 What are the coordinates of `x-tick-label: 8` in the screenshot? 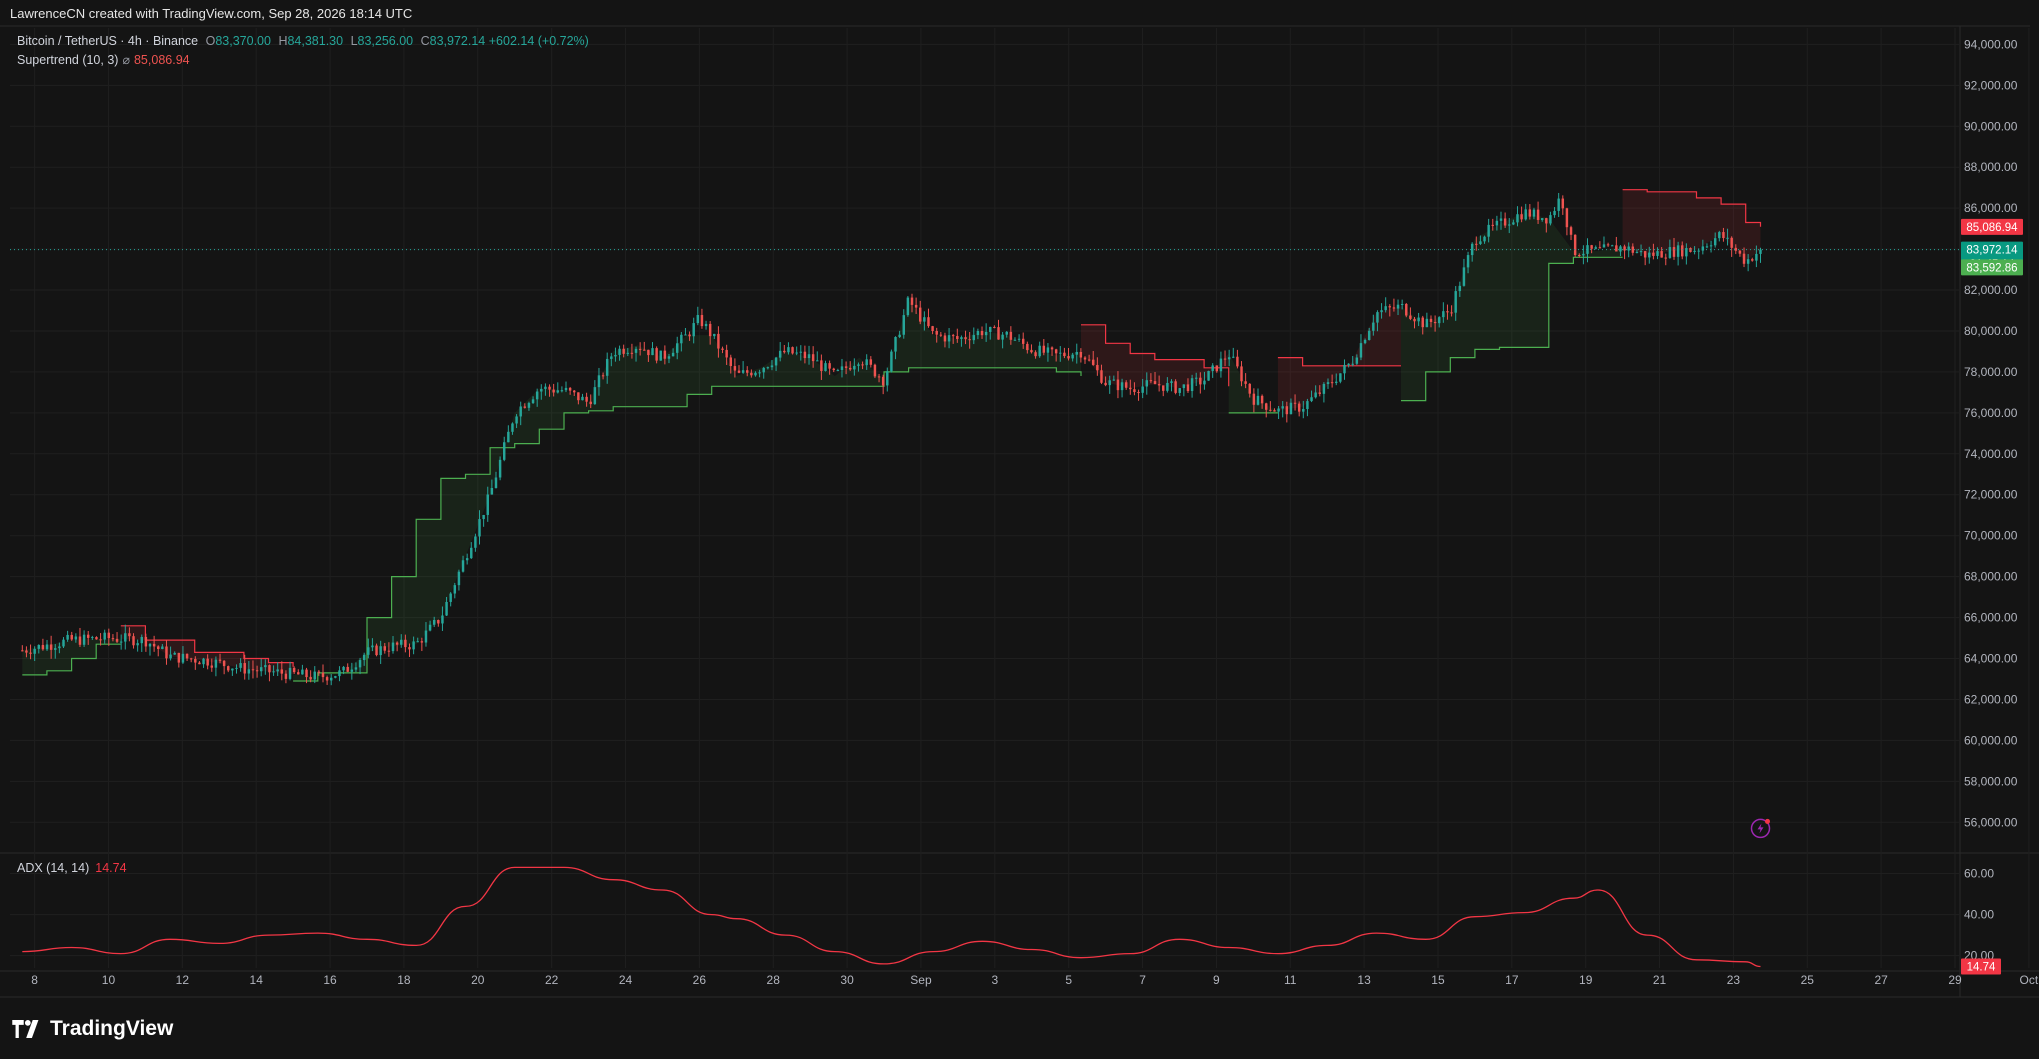 It's located at (34, 980).